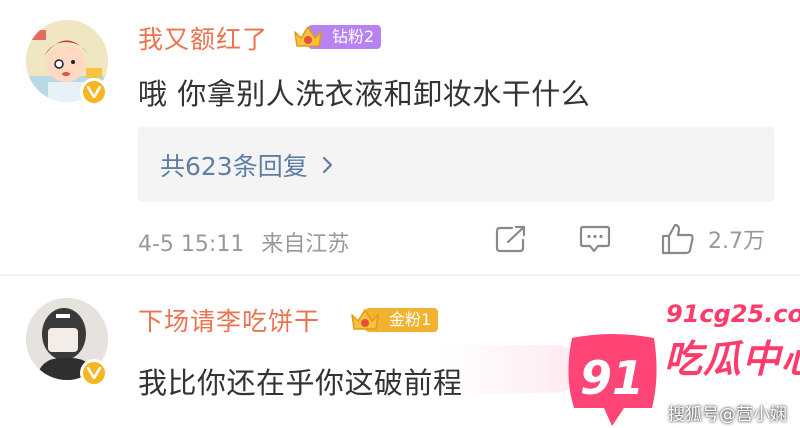 Image resolution: width=800 pixels, height=428 pixels. Describe the element at coordinates (234, 166) in the screenshot. I see `replies-count-label: 共623条回复` at that location.